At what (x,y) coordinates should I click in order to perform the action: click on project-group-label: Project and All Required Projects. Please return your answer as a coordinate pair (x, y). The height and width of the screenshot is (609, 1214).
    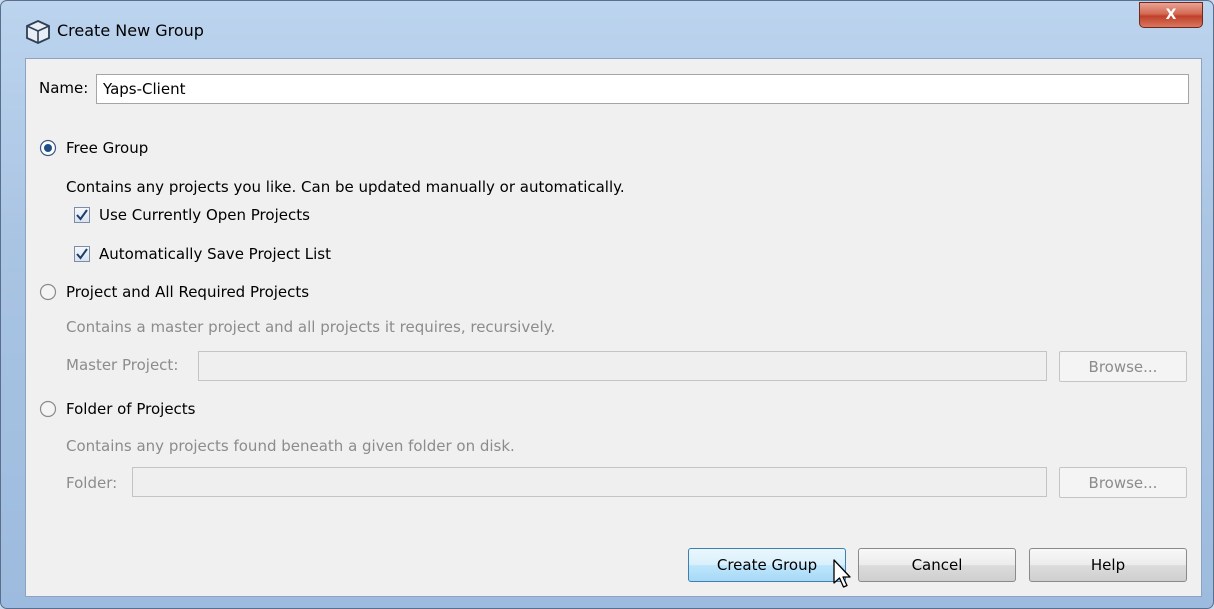
    Looking at the image, I should click on (187, 292).